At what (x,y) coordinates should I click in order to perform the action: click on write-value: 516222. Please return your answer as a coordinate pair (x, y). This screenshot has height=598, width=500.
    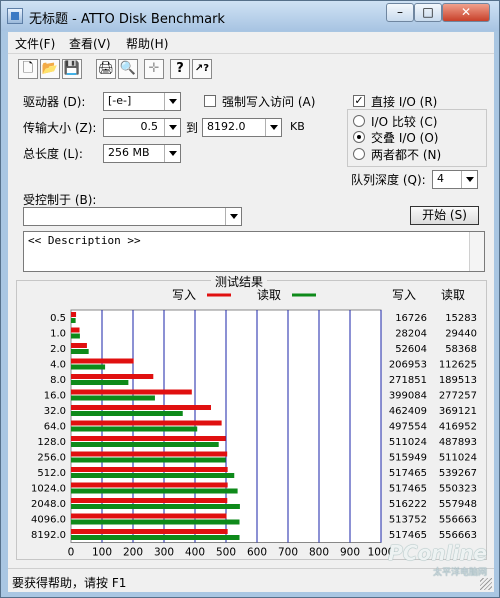
    Looking at the image, I should click on (408, 504).